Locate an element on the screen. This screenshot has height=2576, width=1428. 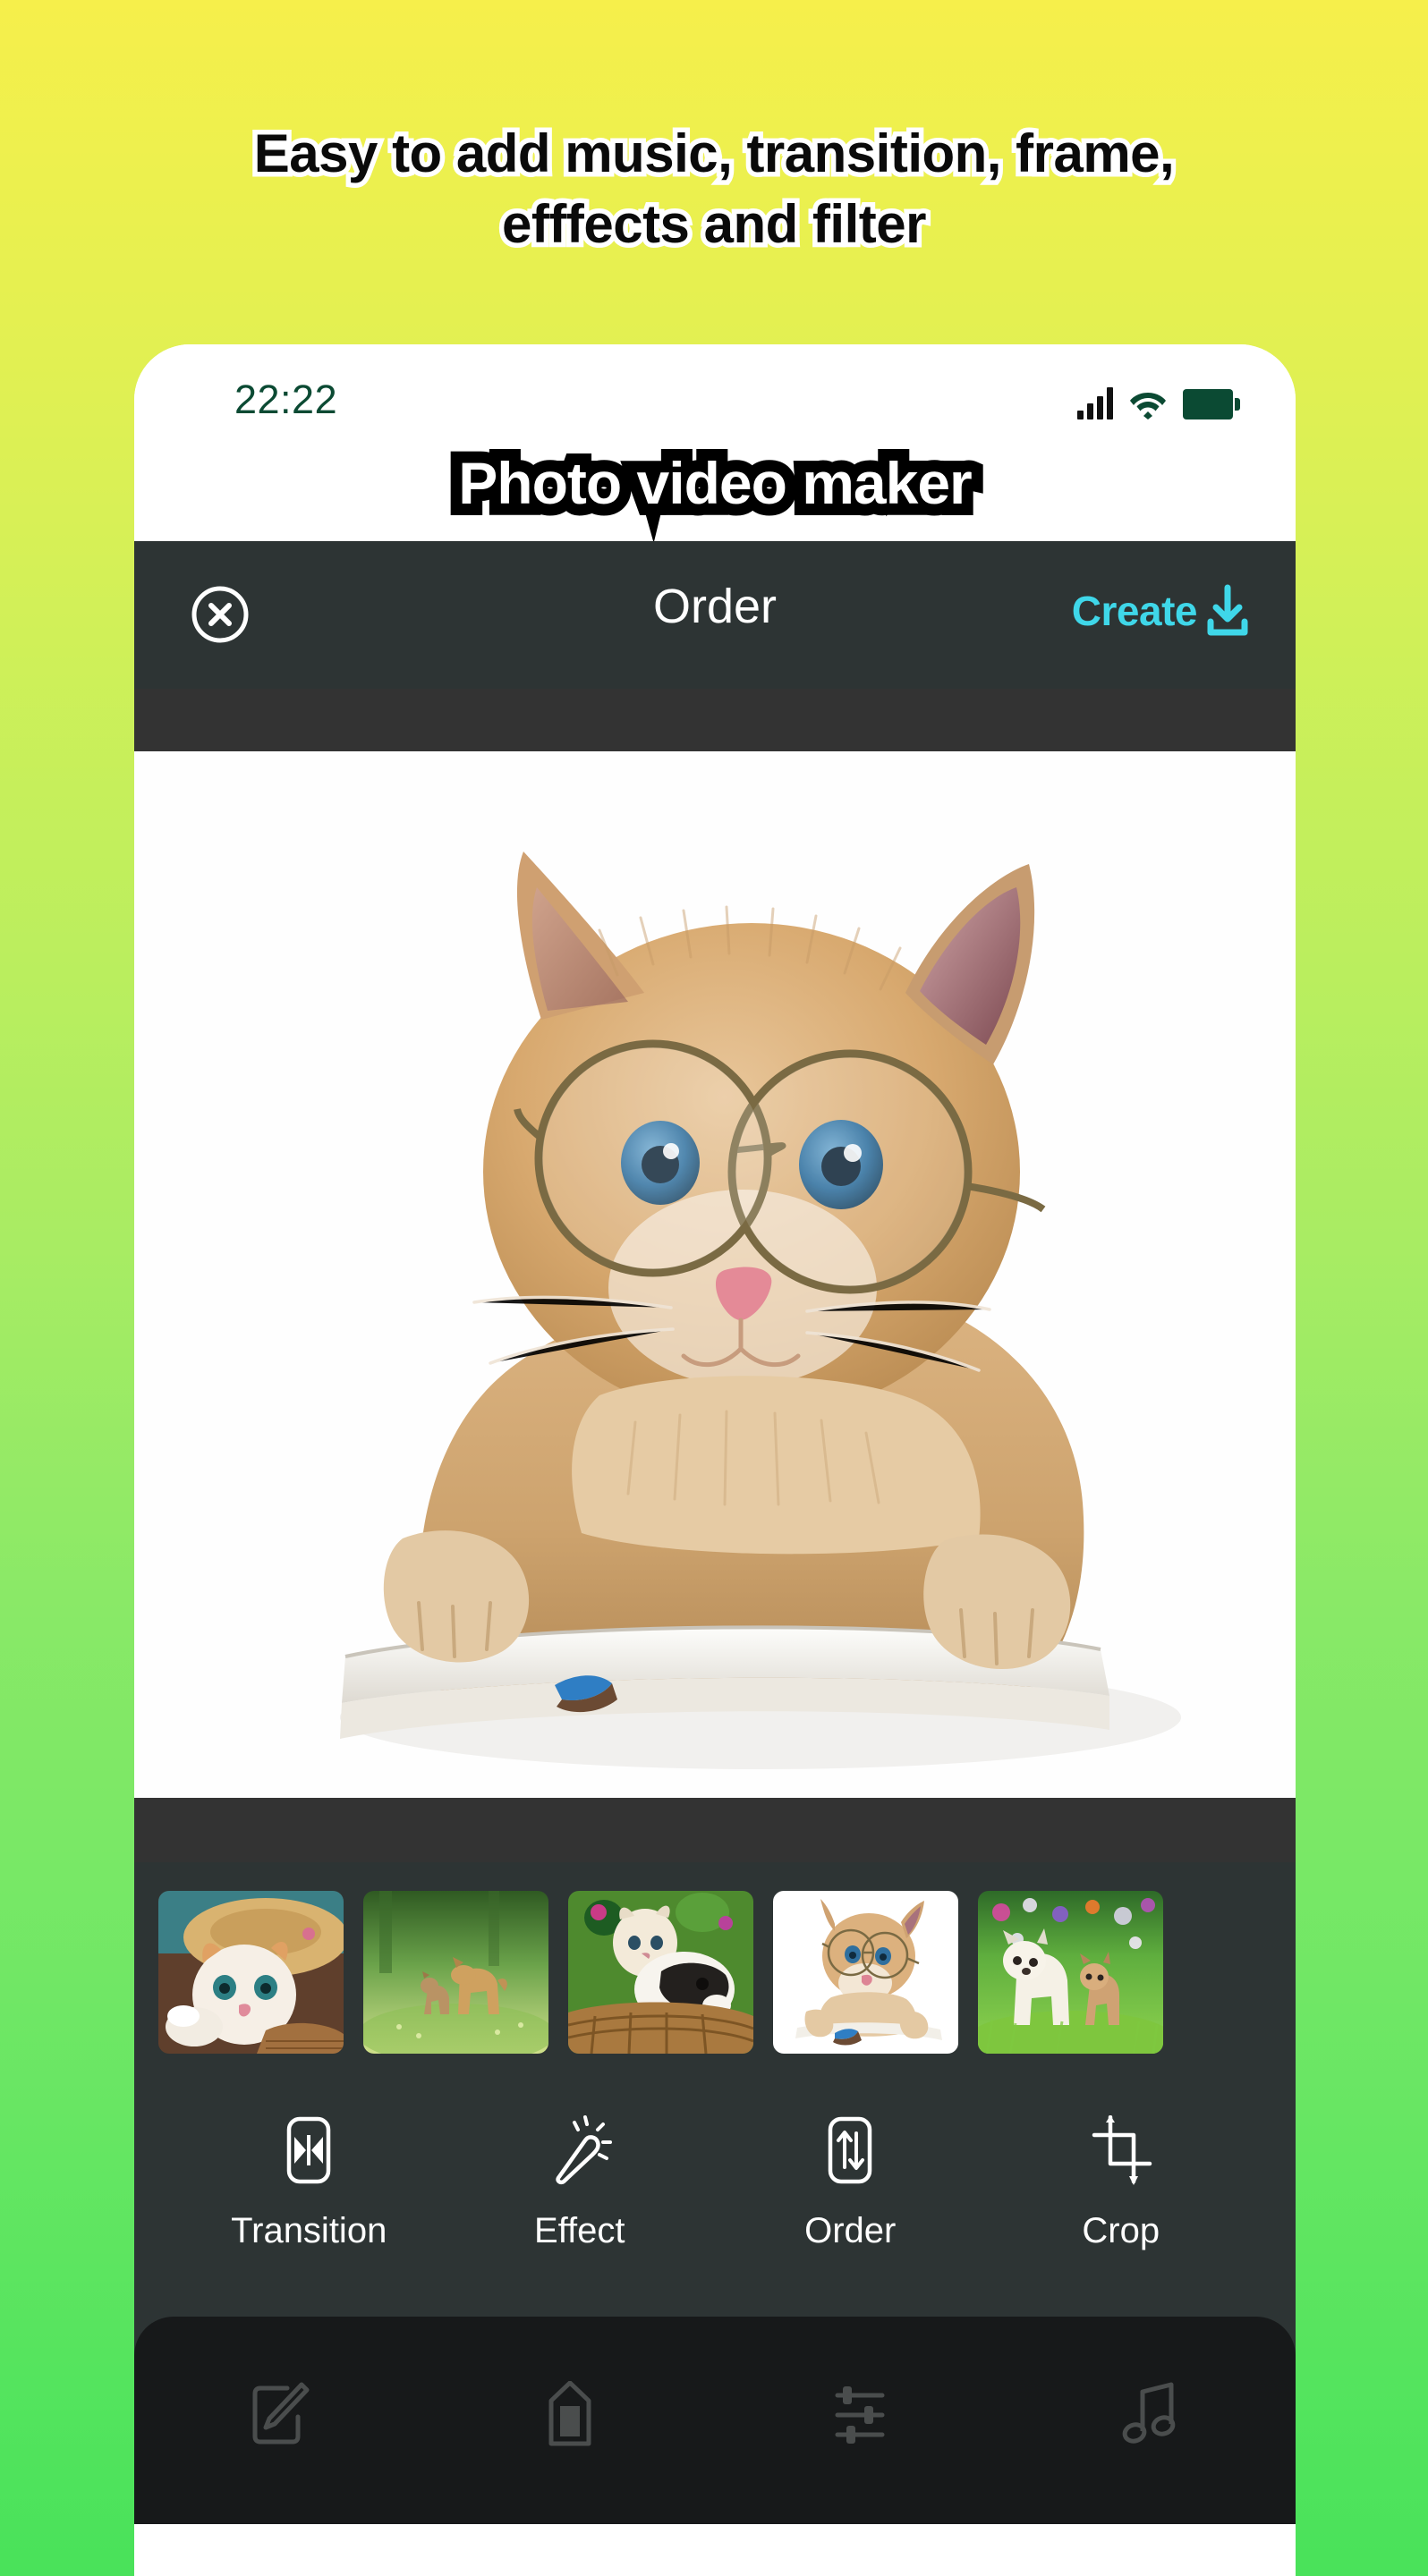
tool-order-label: Order is located at coordinates (851, 2230).